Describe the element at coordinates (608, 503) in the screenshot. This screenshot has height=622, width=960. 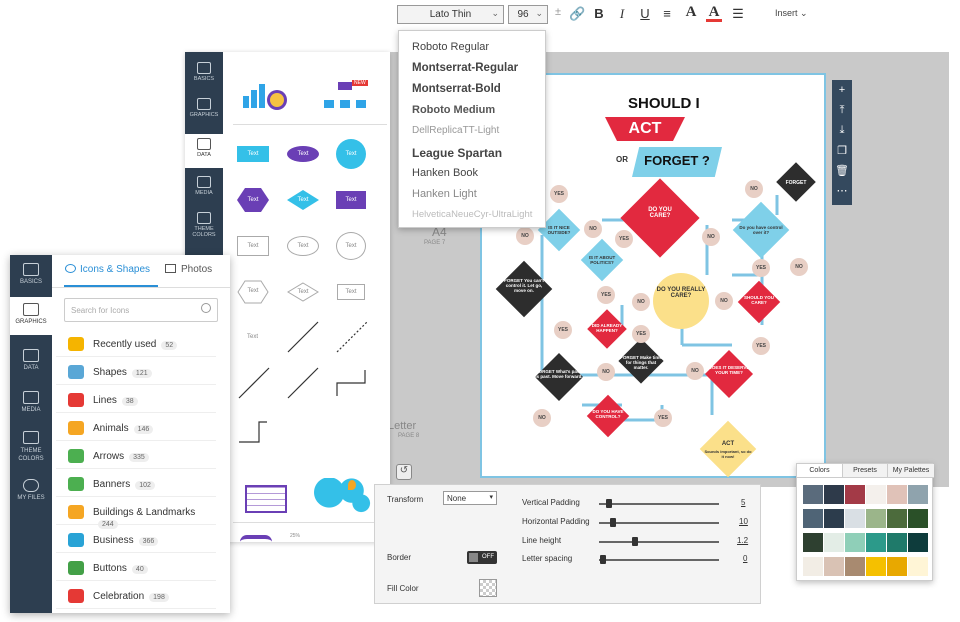
I see `vertical-padding-knob` at that location.